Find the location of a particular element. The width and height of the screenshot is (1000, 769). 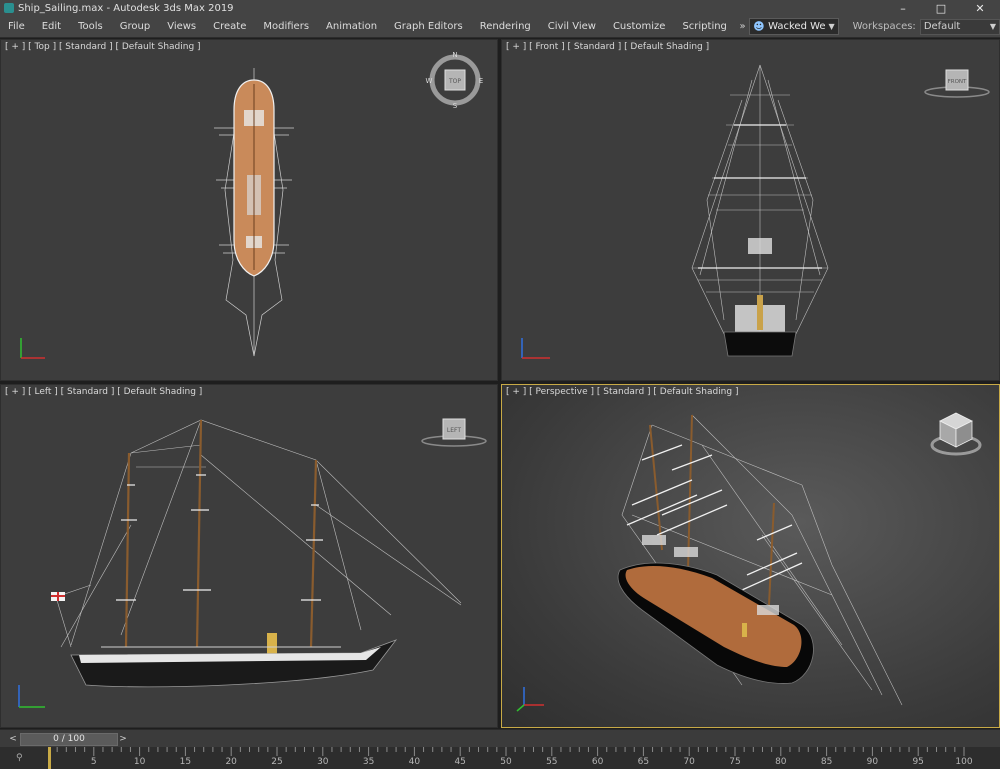

previous-frame-button: < is located at coordinates (13, 739).